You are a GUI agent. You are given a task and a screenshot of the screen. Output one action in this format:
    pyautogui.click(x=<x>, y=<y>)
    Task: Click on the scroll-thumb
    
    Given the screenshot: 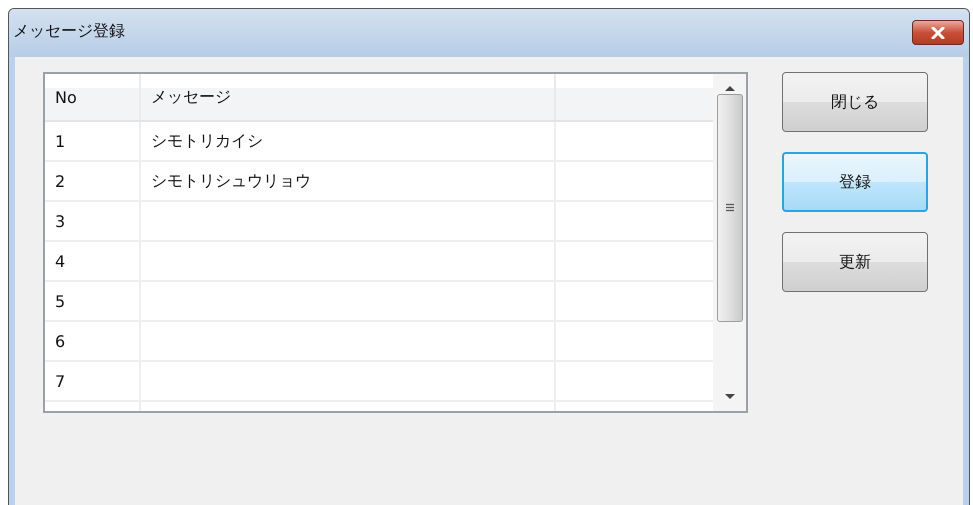 What is the action you would take?
    pyautogui.click(x=729, y=208)
    